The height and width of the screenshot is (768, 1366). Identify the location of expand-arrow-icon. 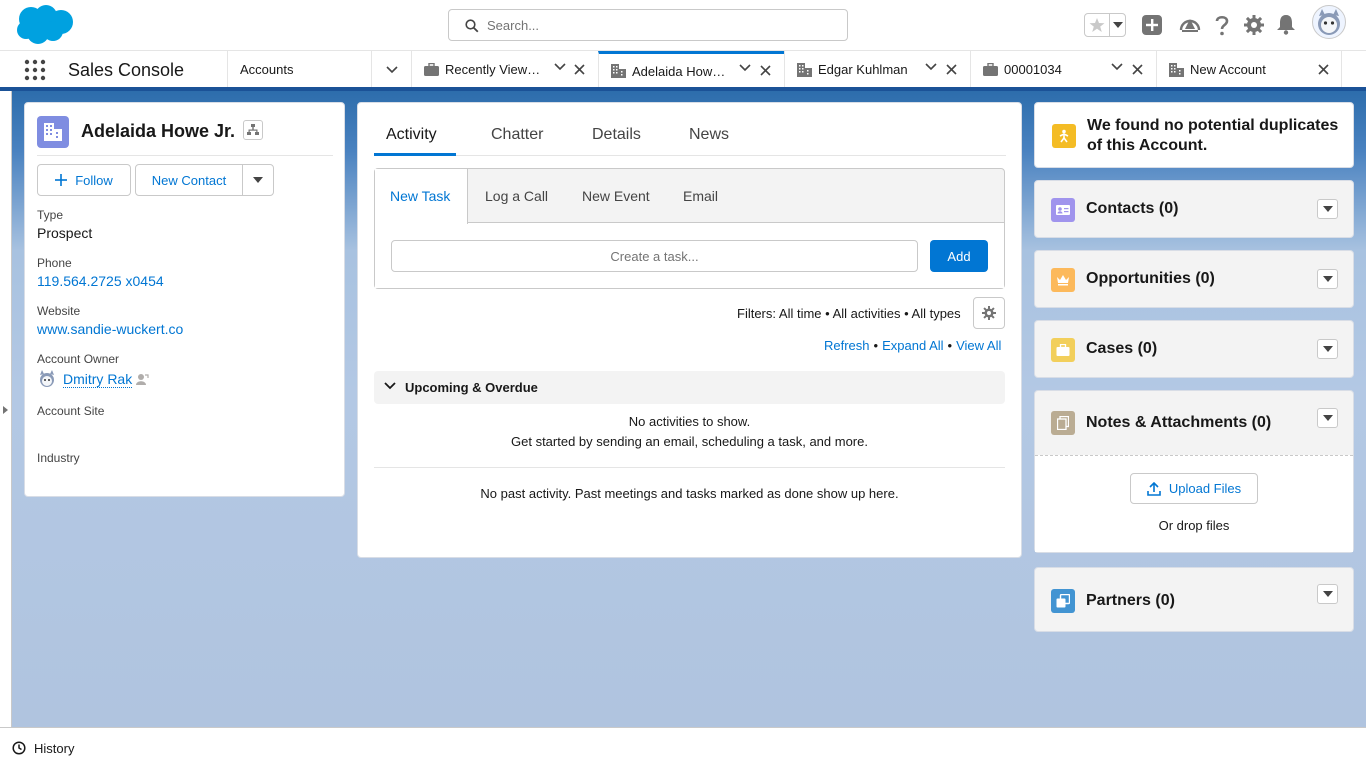
(5, 410).